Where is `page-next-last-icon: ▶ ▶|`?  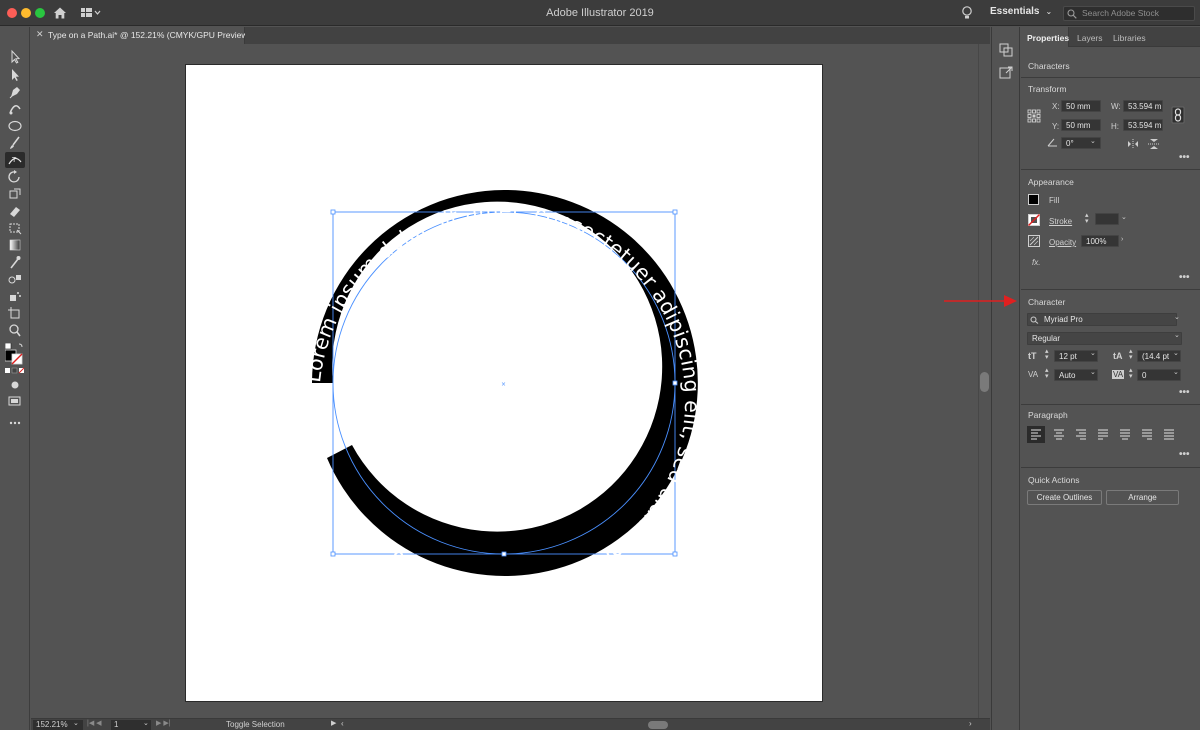
page-next-last-icon: ▶ ▶| is located at coordinates (163, 723).